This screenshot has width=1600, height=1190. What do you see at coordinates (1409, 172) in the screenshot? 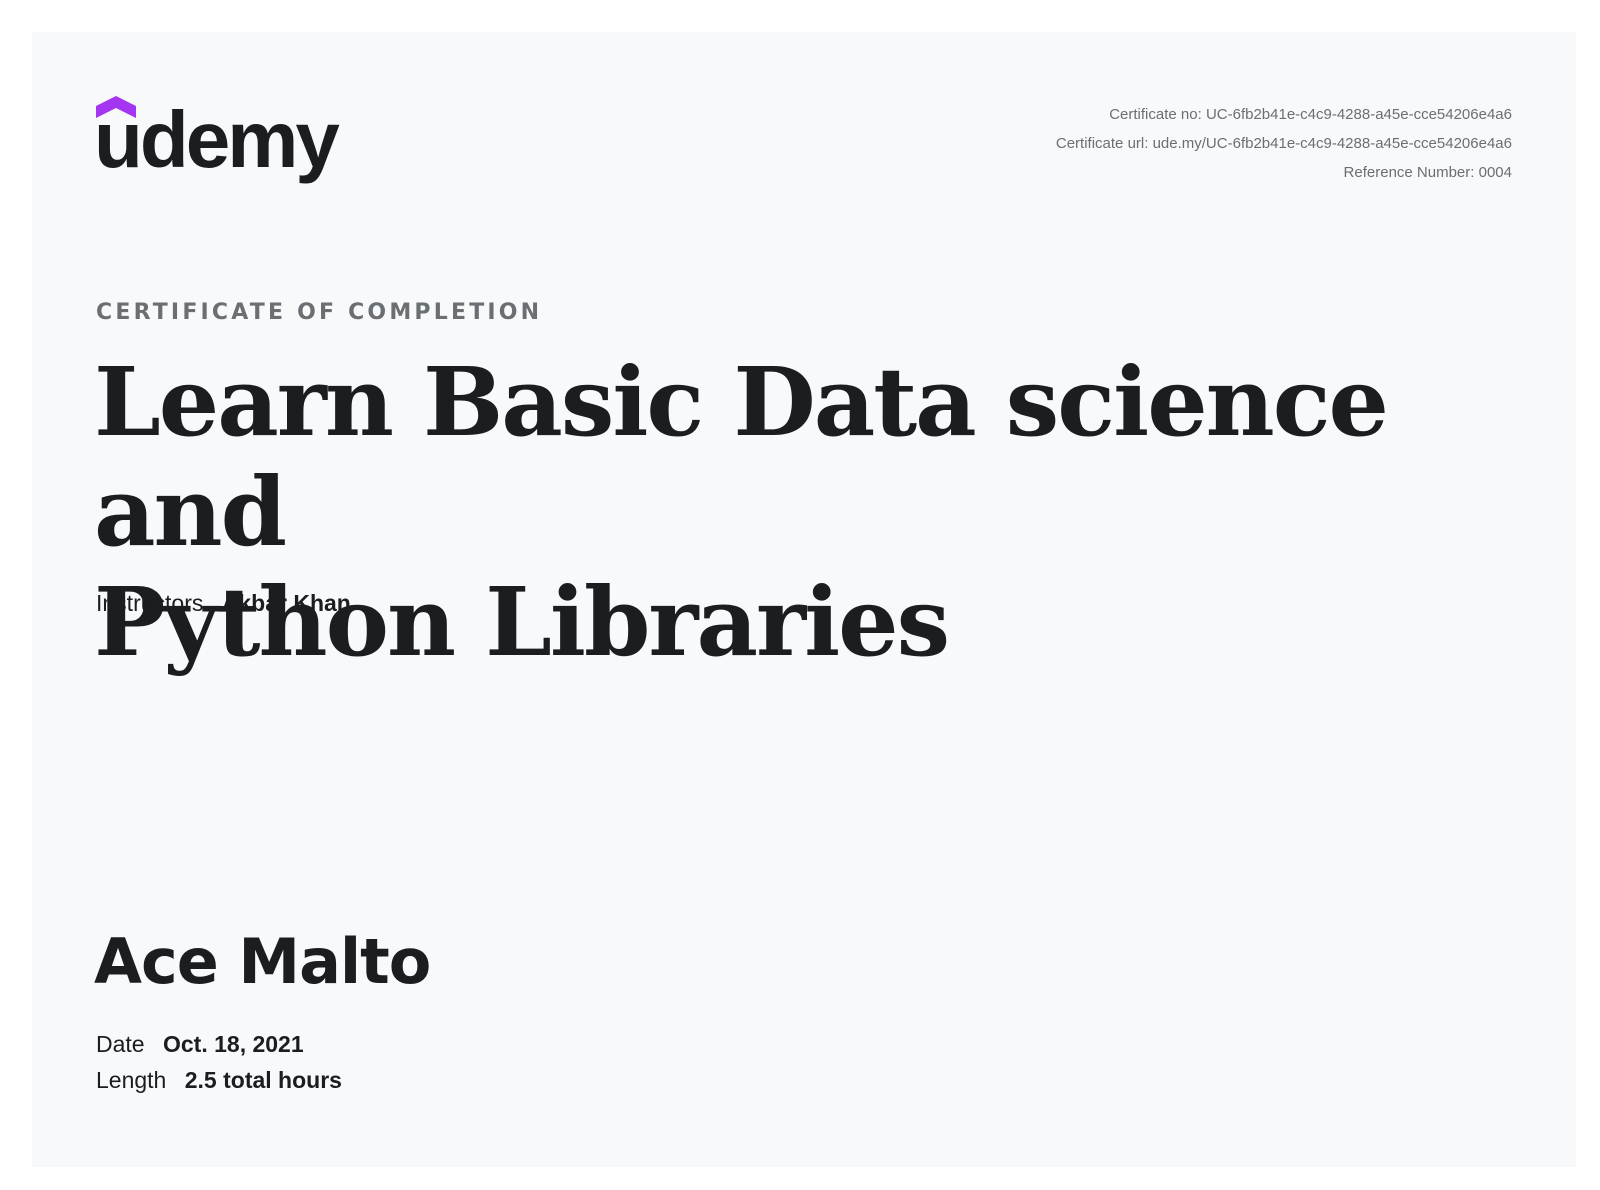
I see `reference-number-label: Reference Number:` at bounding box center [1409, 172].